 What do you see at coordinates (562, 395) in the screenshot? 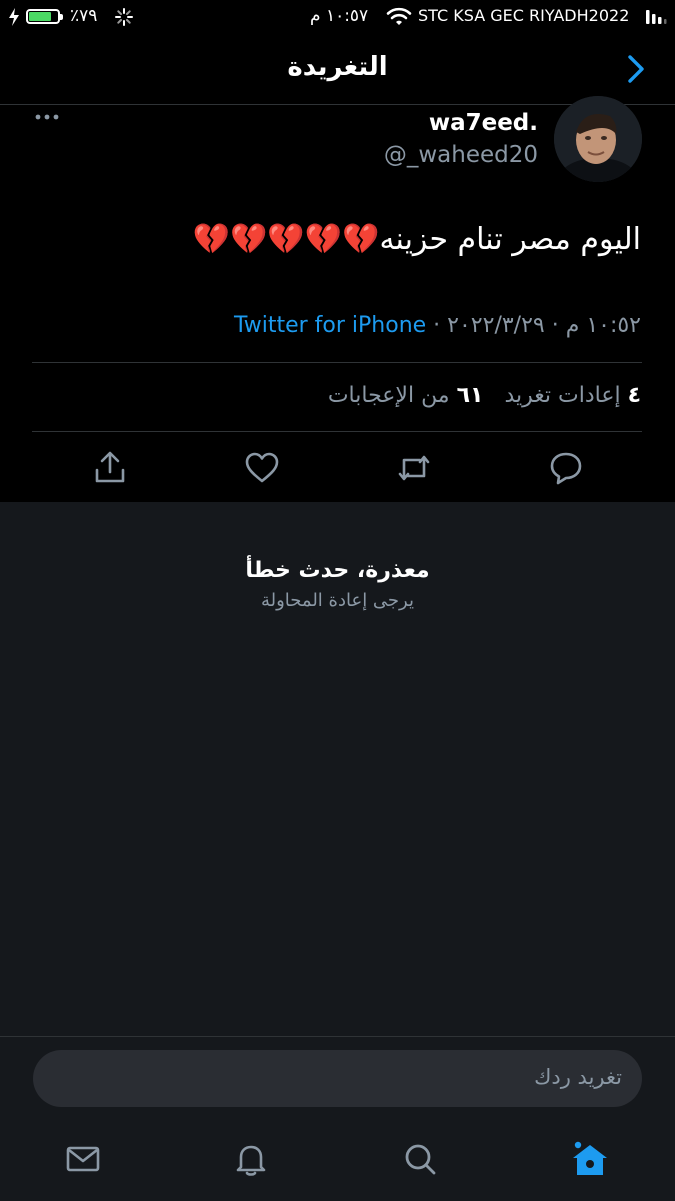
I see `retweet-label: إعادات تغريد` at bounding box center [562, 395].